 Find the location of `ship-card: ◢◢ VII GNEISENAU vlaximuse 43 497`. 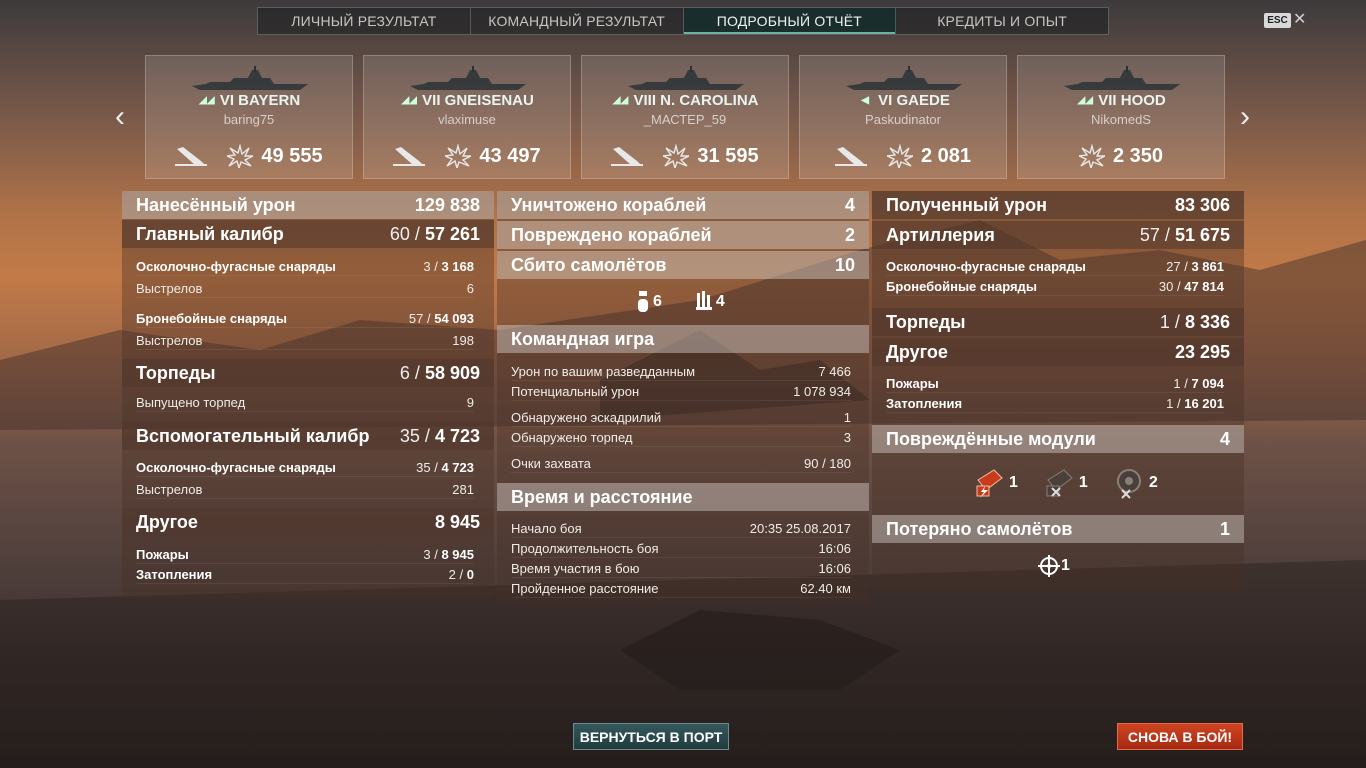

ship-card: ◢◢ VII GNEISENAU vlaximuse 43 497 is located at coordinates (467, 117).